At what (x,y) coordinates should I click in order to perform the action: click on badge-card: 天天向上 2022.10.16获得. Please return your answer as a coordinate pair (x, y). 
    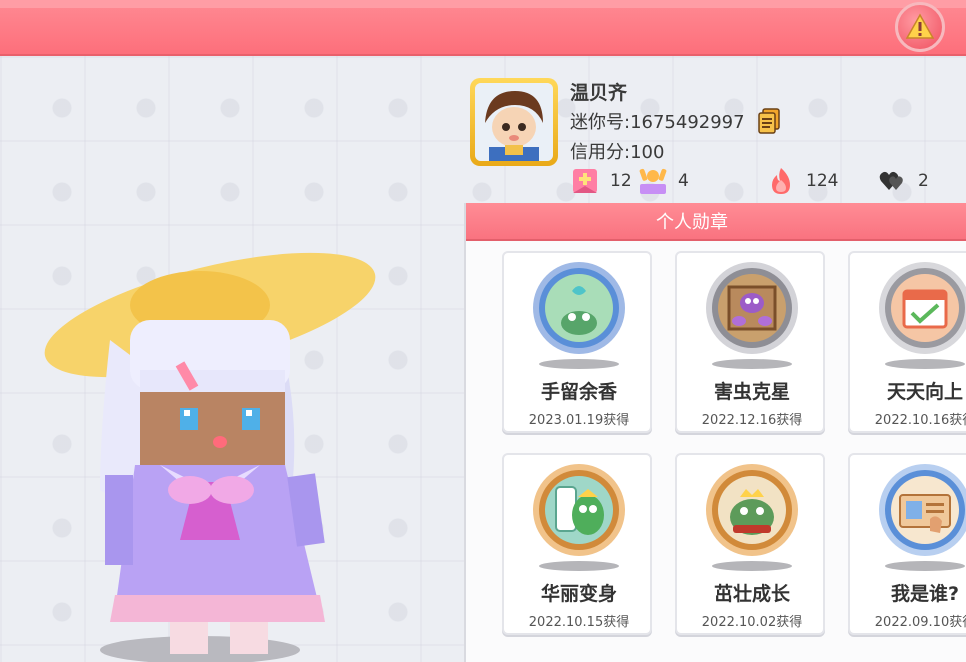
    Looking at the image, I should click on (907, 342).